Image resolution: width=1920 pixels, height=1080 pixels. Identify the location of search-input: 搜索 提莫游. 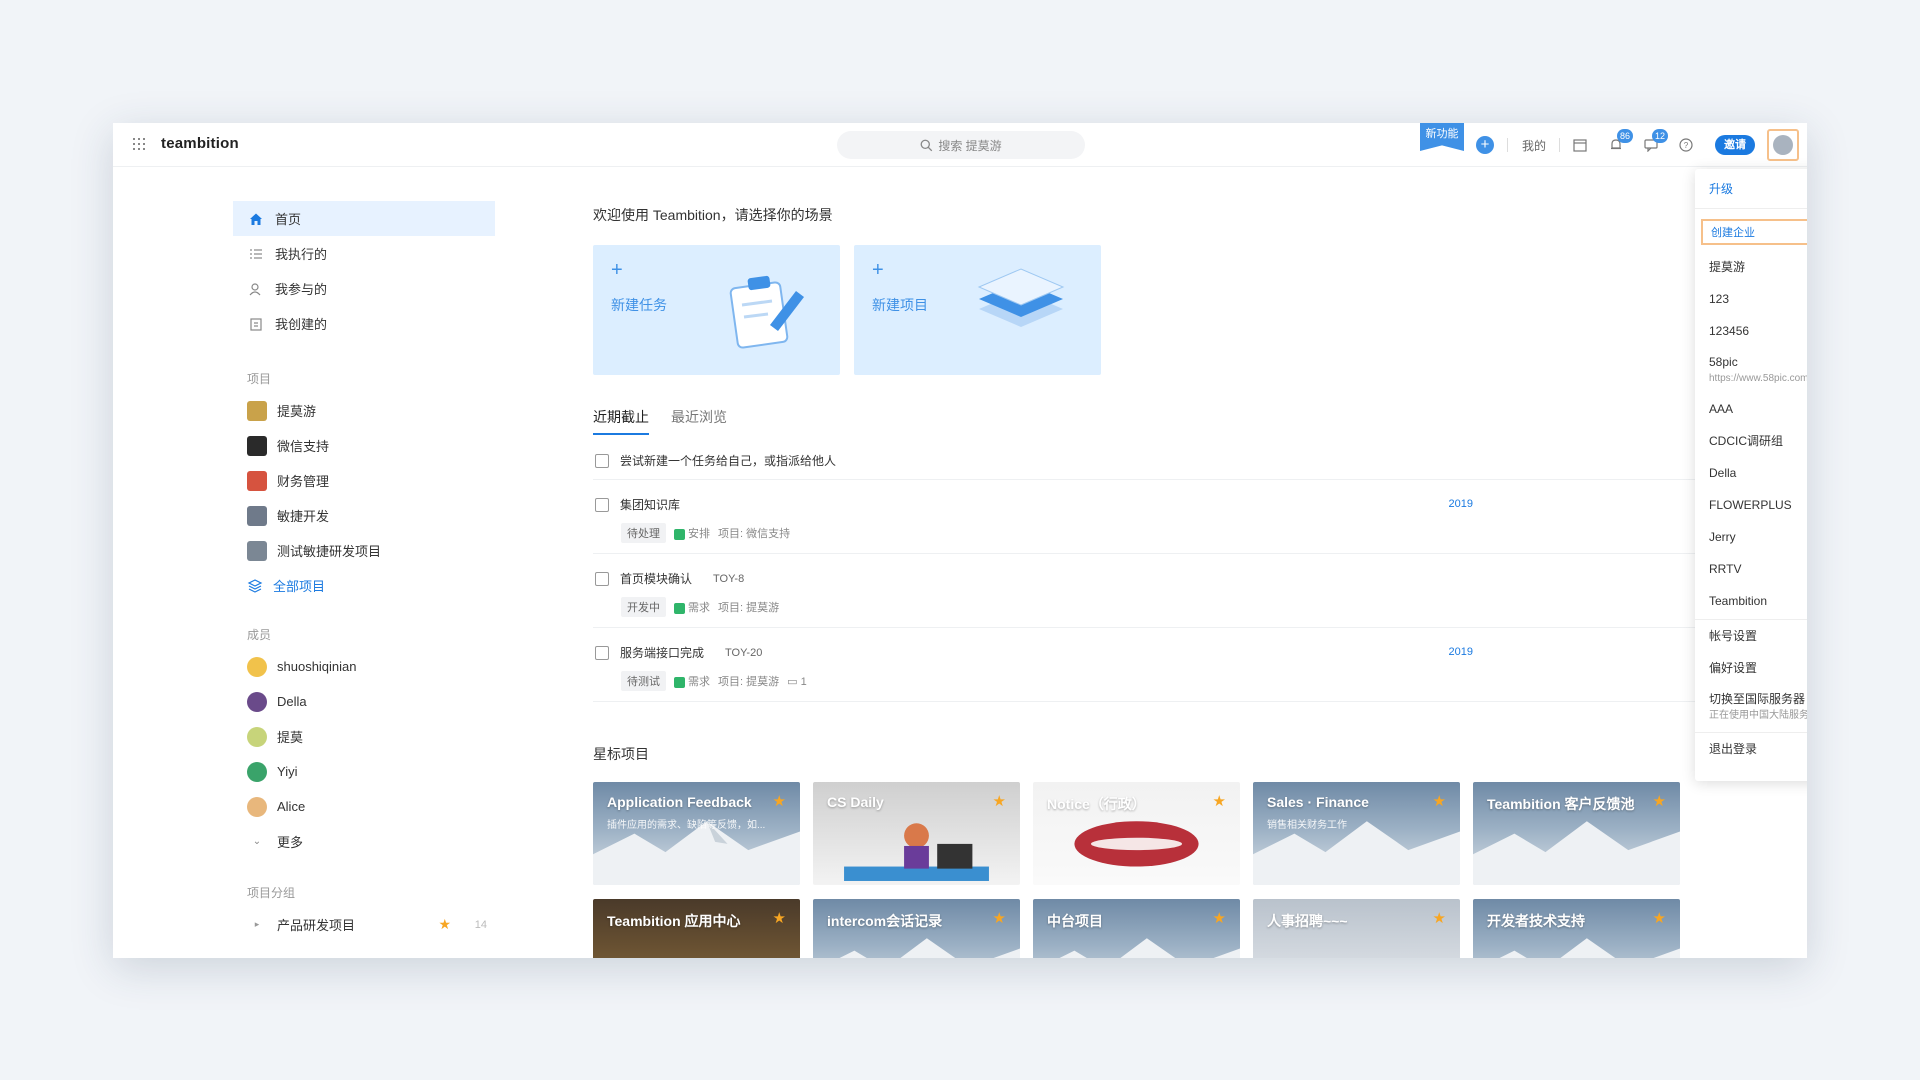
(961, 145).